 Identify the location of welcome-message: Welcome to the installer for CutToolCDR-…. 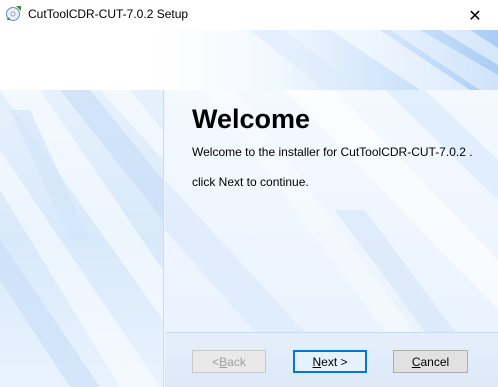
(332, 152).